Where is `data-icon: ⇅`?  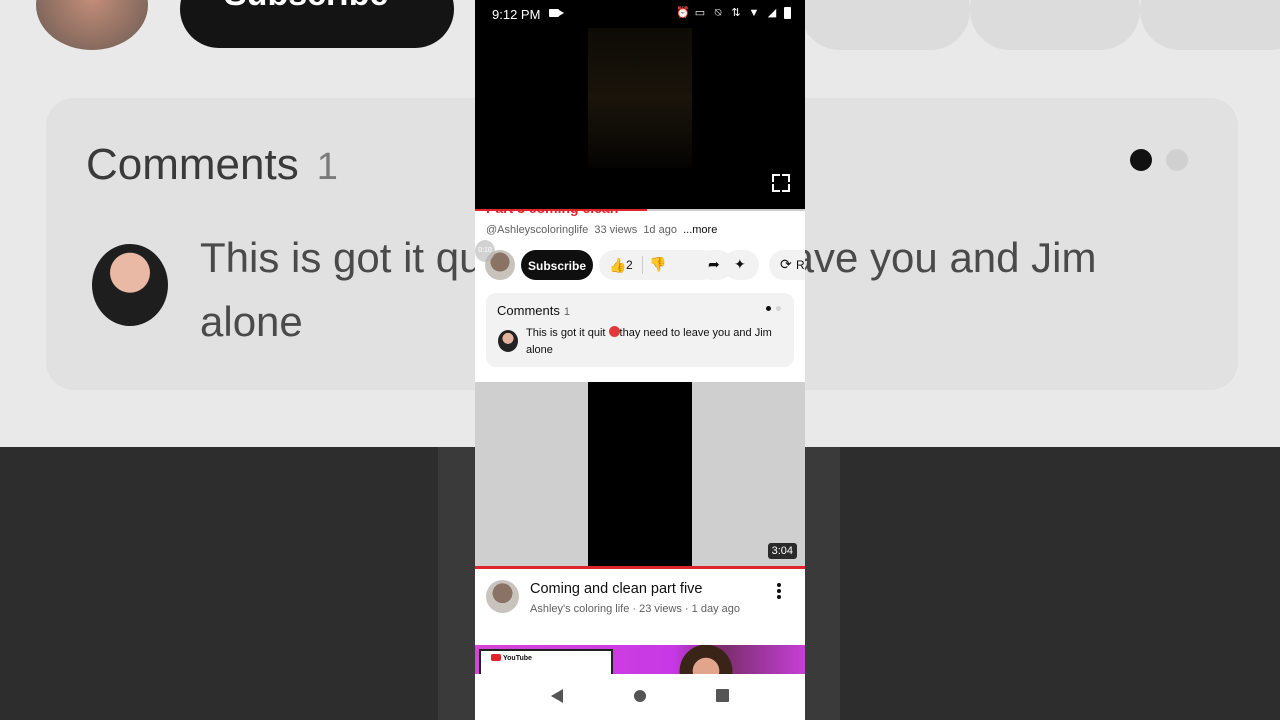
data-icon: ⇅ is located at coordinates (736, 13).